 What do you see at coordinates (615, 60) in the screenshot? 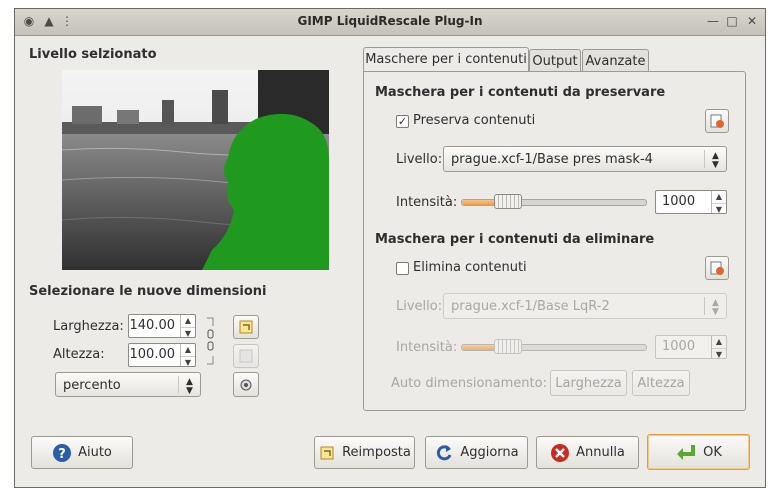
I see `tab-advanced: Avanzate` at bounding box center [615, 60].